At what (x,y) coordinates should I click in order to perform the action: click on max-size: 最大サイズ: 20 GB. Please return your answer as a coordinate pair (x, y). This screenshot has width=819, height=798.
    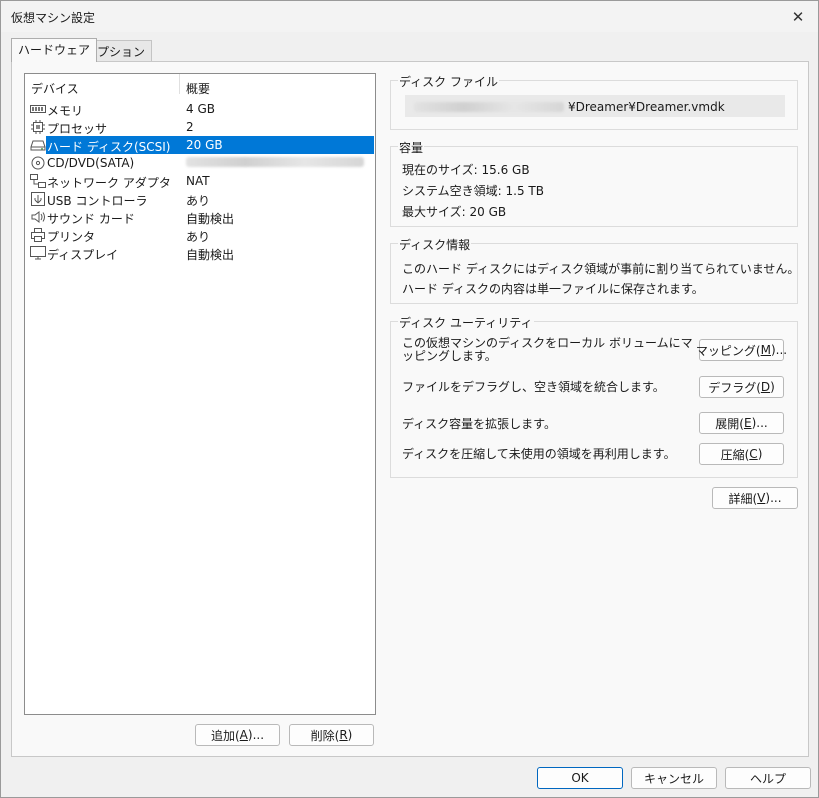
    Looking at the image, I should click on (454, 212).